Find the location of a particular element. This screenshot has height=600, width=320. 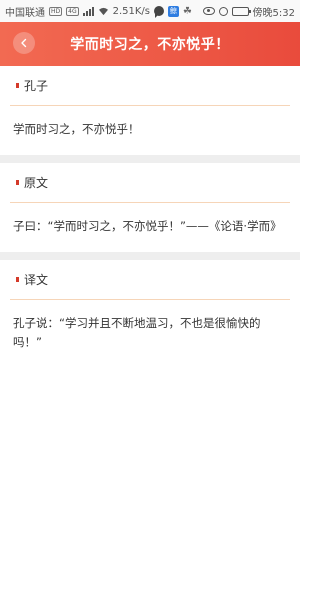

section-body: 学而时习之，不亦悦乎！ is located at coordinates (76, 129).